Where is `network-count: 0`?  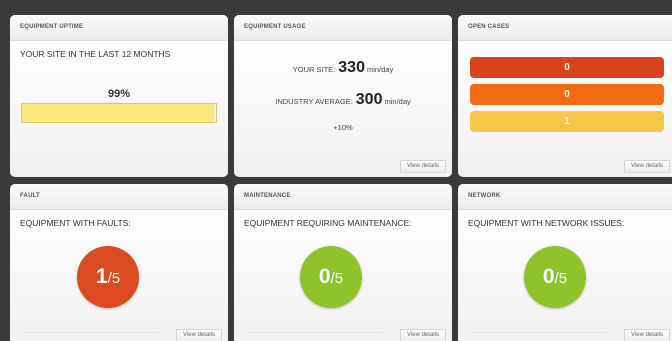 network-count: 0 is located at coordinates (548, 276).